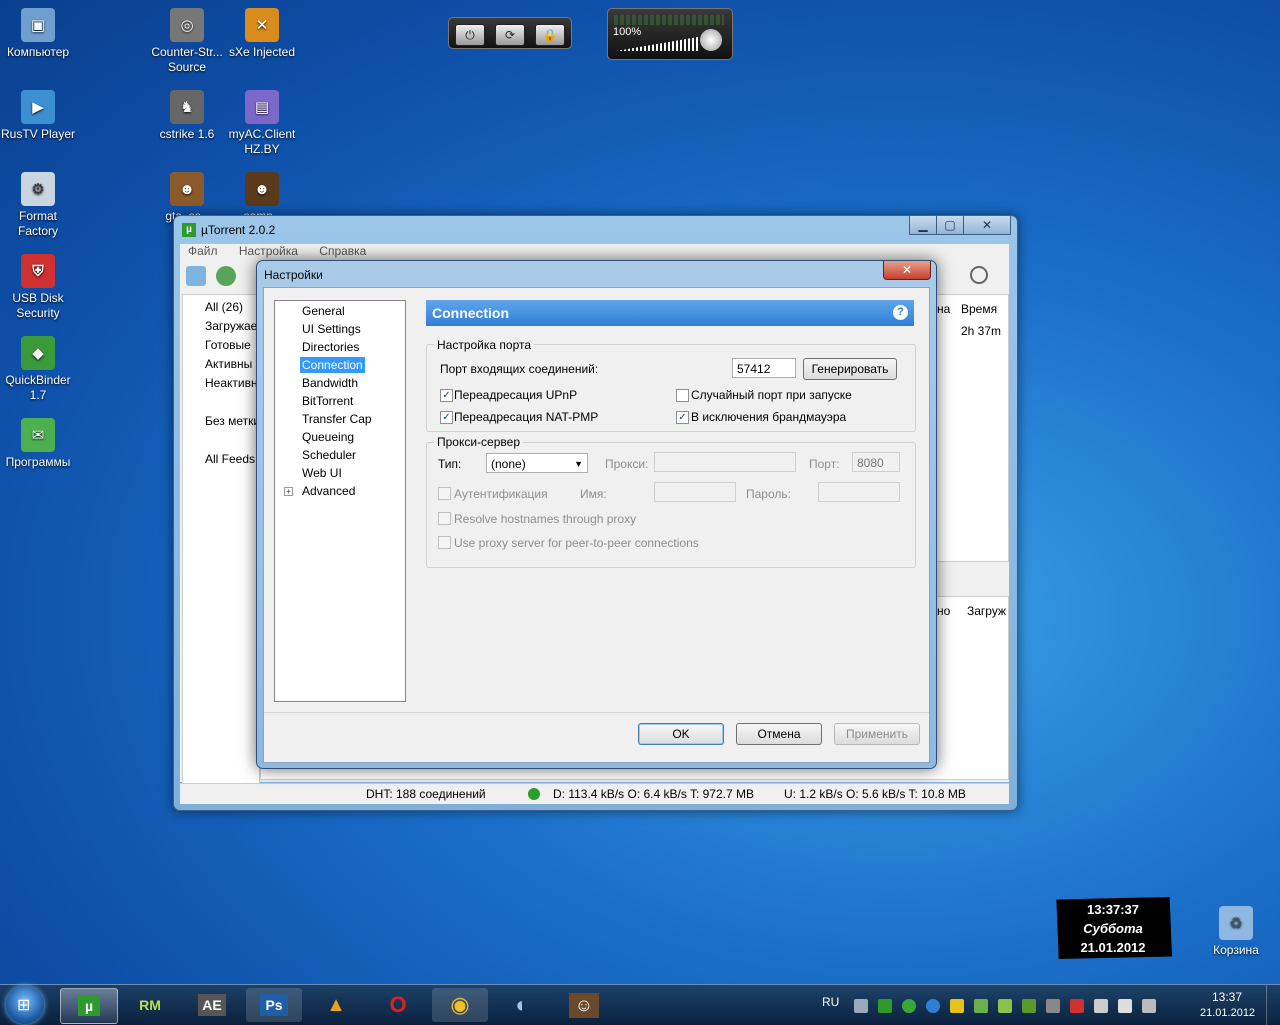 The width and height of the screenshot is (1280, 1025). What do you see at coordinates (537, 463) in the screenshot?
I see `proxy-type-select: (none) ▼` at bounding box center [537, 463].